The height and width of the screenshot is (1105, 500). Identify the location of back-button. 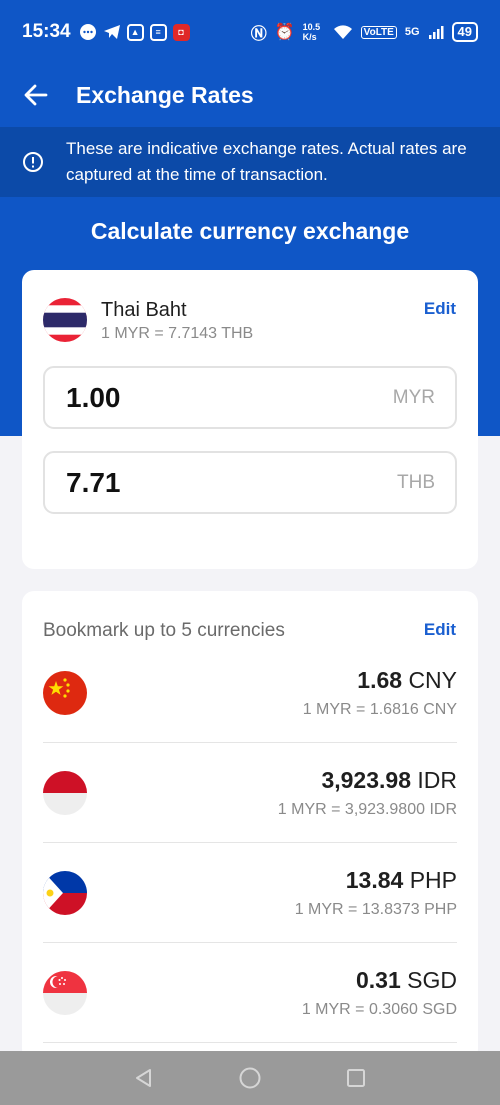
(38, 95).